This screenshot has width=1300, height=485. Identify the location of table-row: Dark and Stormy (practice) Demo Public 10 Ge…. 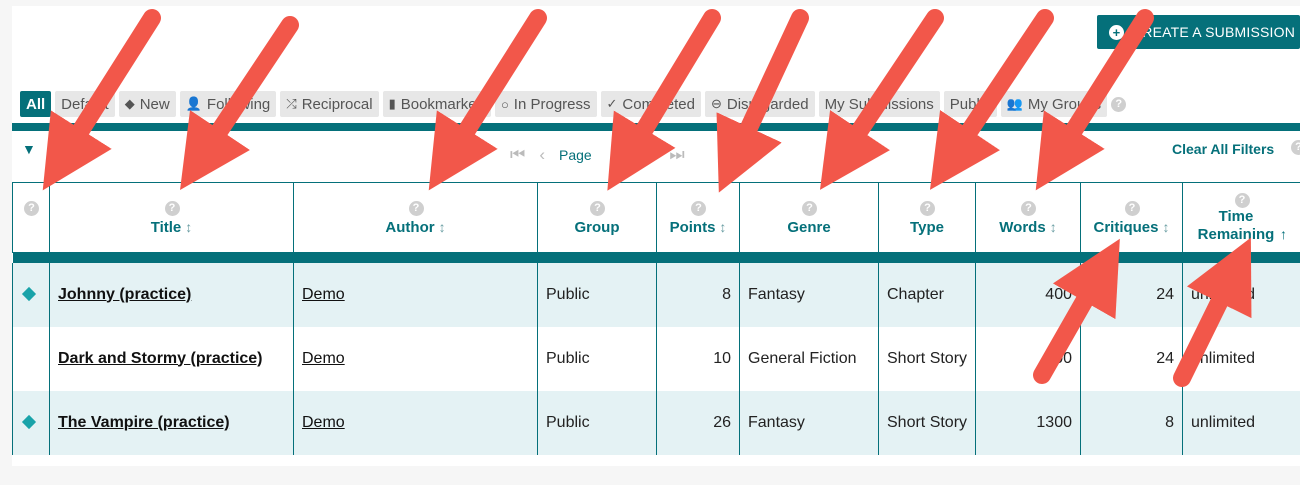
(656, 358).